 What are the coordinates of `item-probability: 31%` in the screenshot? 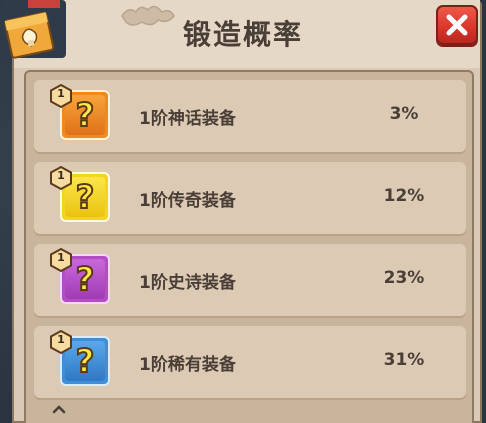 It's located at (404, 360).